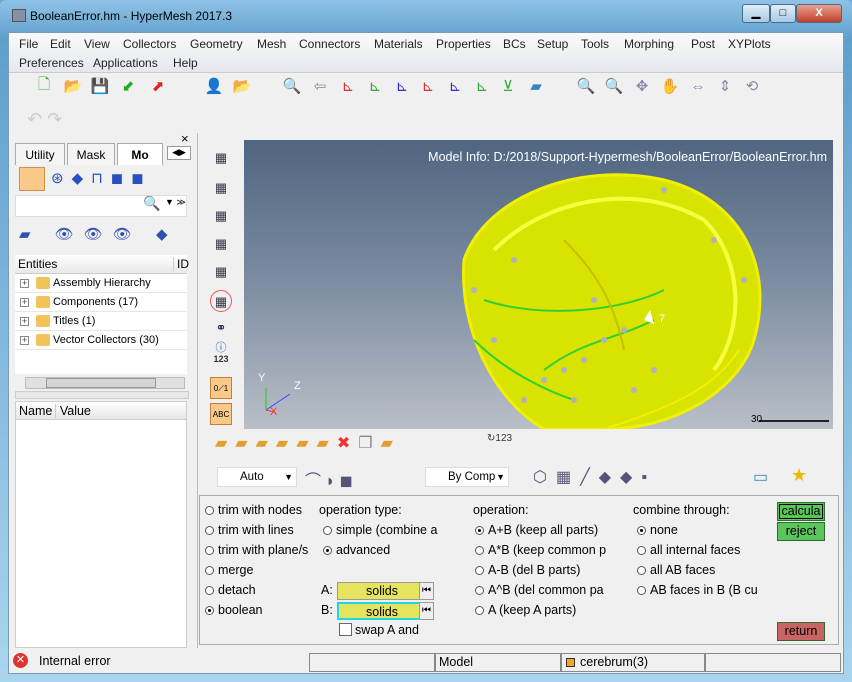  What do you see at coordinates (221, 188) in the screenshot?
I see `mask-elements-icon: ▦` at bounding box center [221, 188].